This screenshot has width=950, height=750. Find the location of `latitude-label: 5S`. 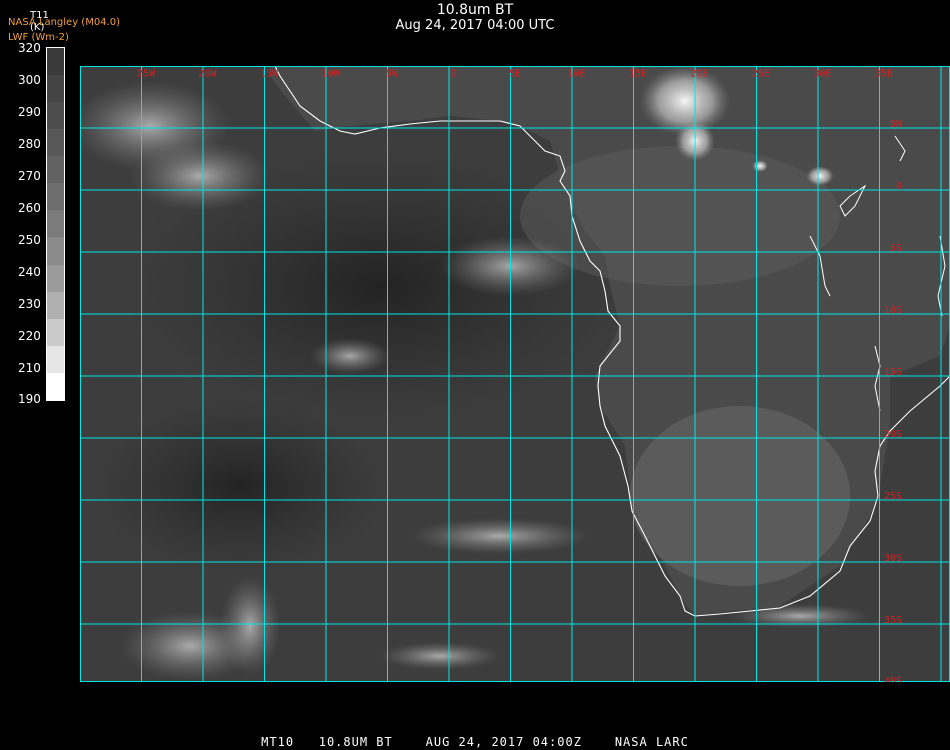

latitude-label: 5S is located at coordinates (896, 248).